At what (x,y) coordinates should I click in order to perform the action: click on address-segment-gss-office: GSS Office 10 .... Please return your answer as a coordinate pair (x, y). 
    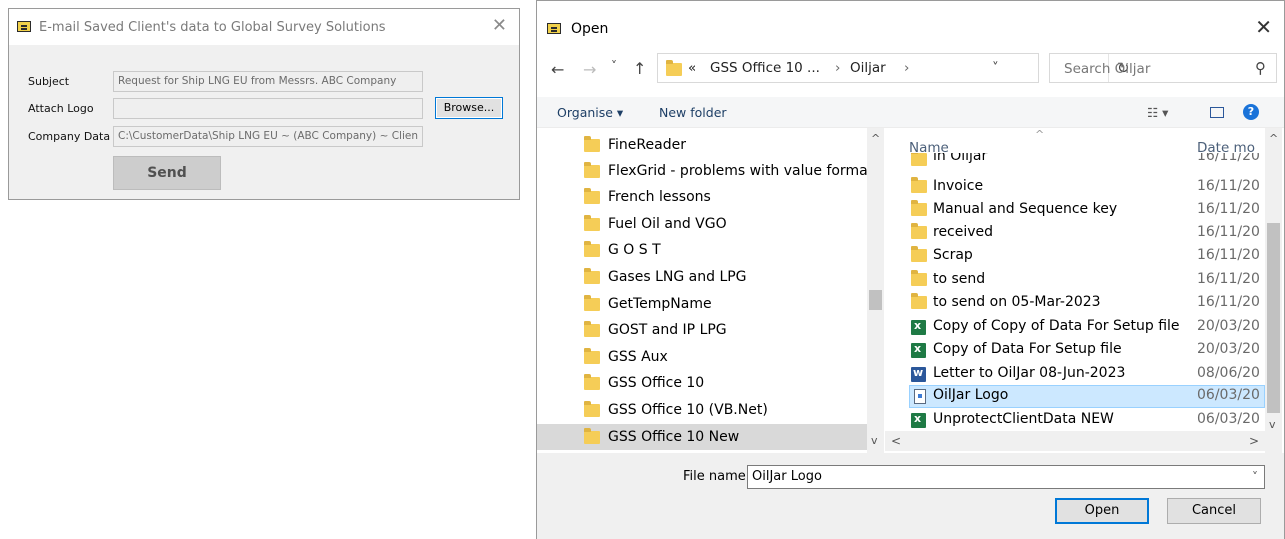
    Looking at the image, I should click on (765, 68).